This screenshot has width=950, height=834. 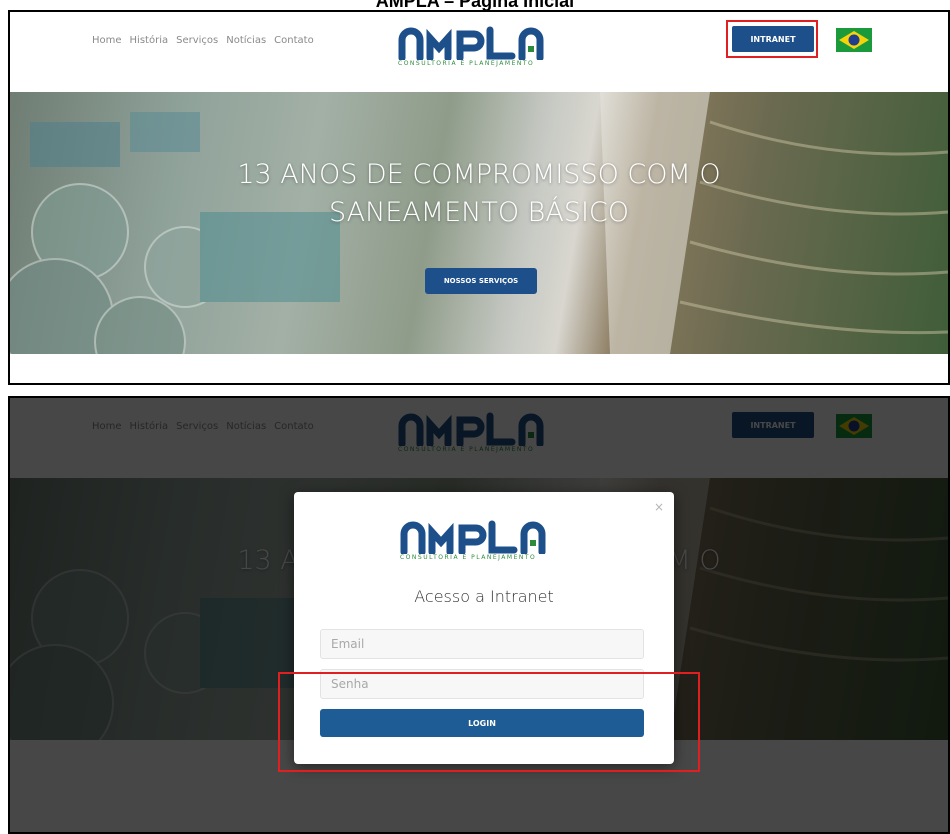 I want to click on email-field, so click(x=482, y=644).